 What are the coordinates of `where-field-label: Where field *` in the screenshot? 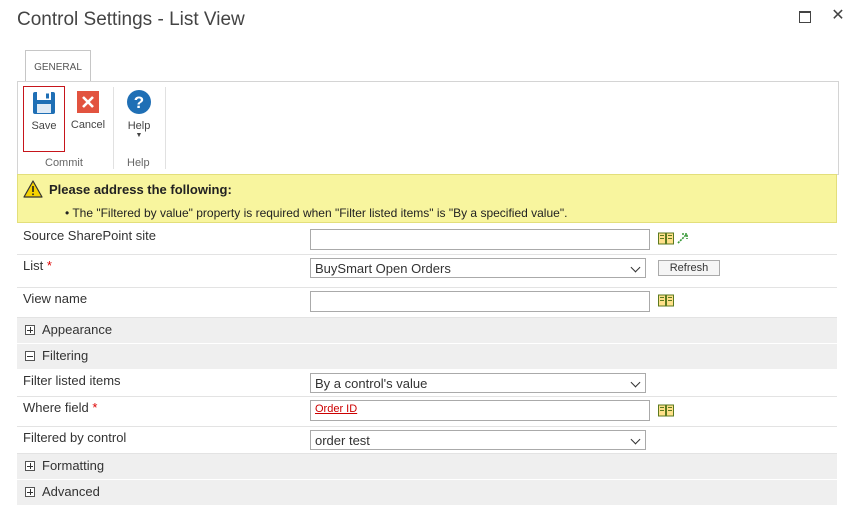 It's located at (60, 407).